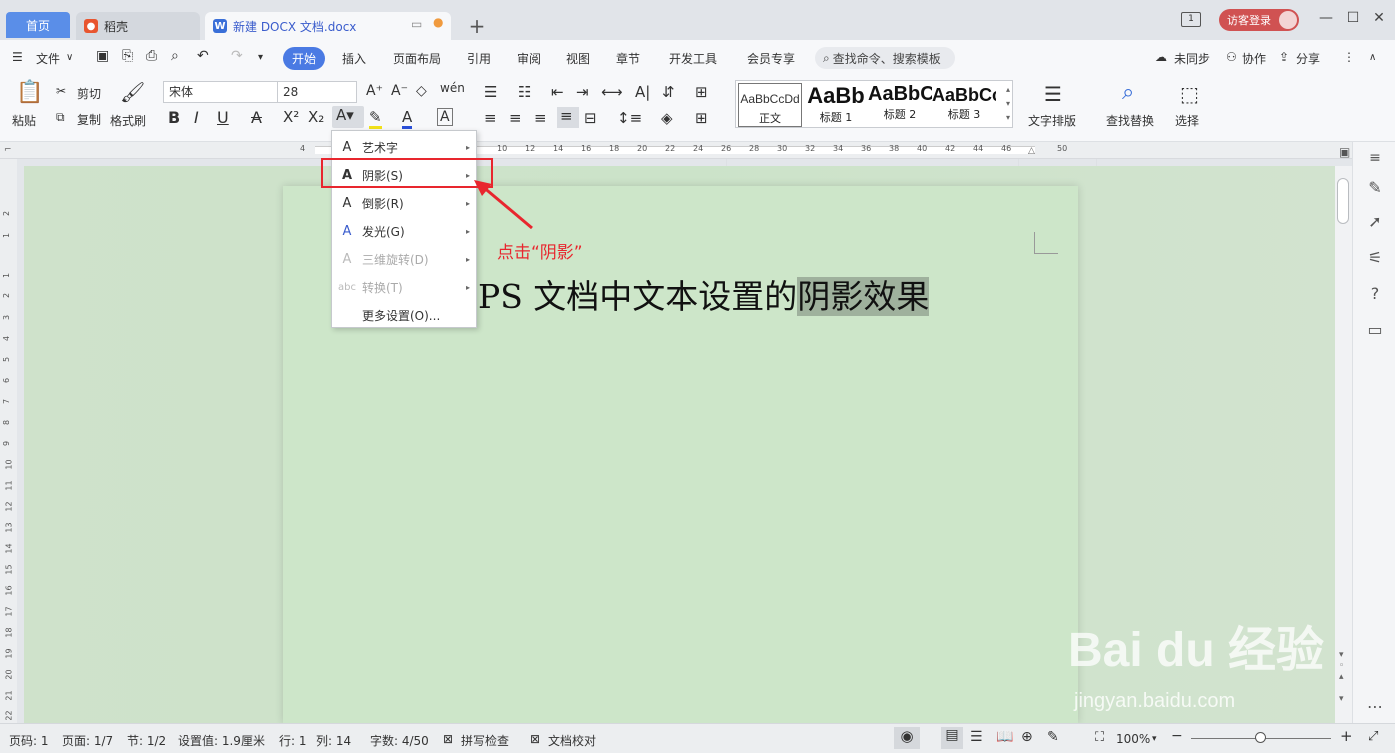 The image size is (1395, 753). What do you see at coordinates (540, 118) in the screenshot?
I see `align-right-icon: ≡` at bounding box center [540, 118].